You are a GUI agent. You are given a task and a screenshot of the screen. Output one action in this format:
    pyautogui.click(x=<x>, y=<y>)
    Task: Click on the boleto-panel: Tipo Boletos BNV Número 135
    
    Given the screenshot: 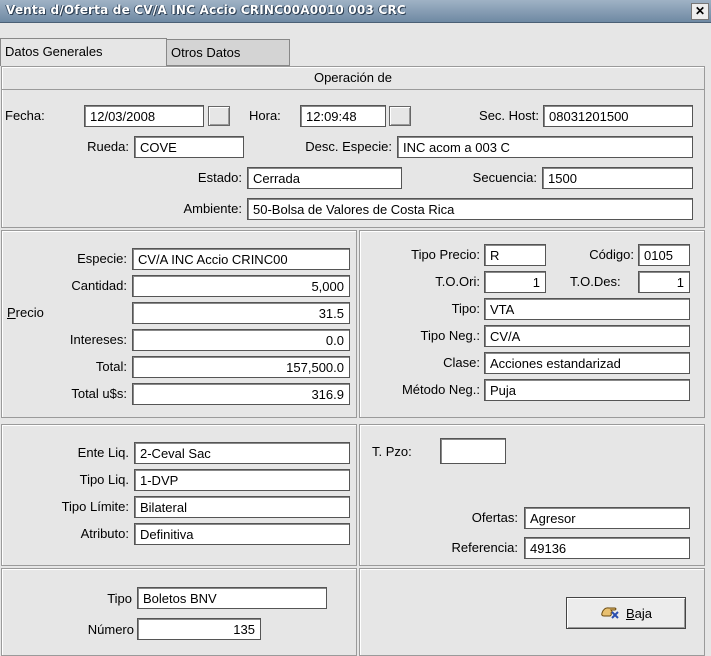 What is the action you would take?
    pyautogui.click(x=179, y=612)
    